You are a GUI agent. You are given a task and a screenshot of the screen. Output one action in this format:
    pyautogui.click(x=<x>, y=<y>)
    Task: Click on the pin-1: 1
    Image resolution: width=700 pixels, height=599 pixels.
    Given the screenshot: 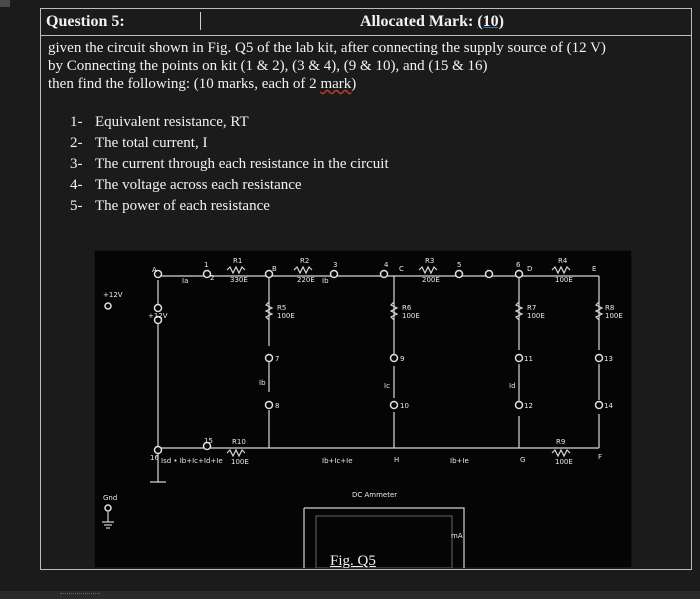 What is the action you would take?
    pyautogui.click(x=206, y=265)
    